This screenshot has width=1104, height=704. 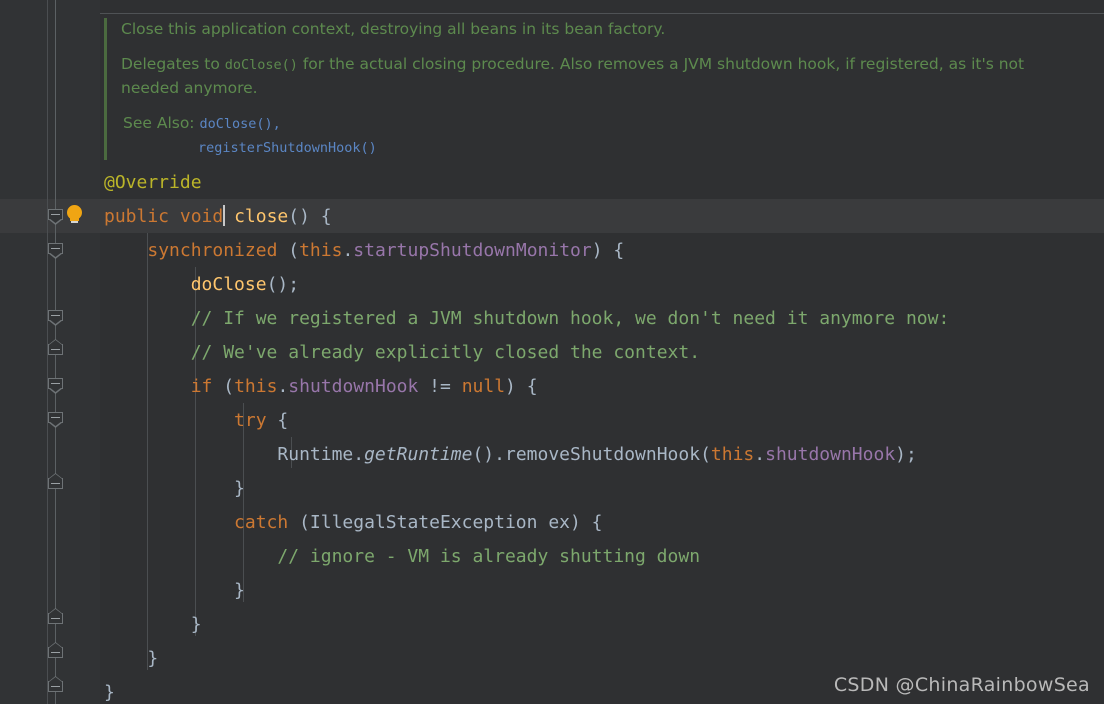 I want to click on code-line: try {, so click(x=526, y=421).